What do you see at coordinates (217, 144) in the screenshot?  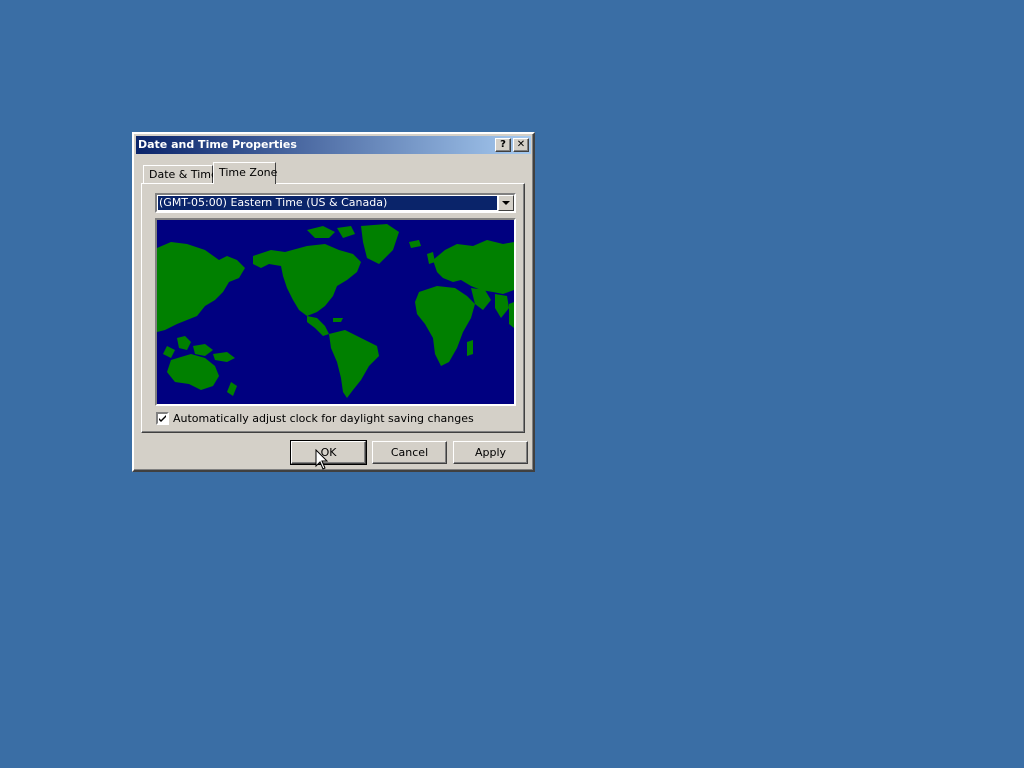 I see `window-title: Date and Time Properties` at bounding box center [217, 144].